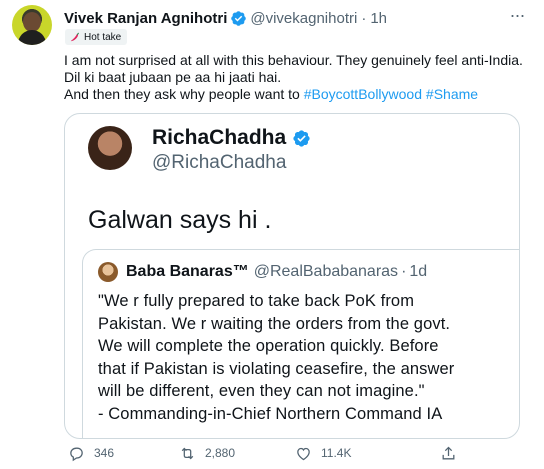  I want to click on quoted-author-handle: @RichaChadha, so click(219, 163).